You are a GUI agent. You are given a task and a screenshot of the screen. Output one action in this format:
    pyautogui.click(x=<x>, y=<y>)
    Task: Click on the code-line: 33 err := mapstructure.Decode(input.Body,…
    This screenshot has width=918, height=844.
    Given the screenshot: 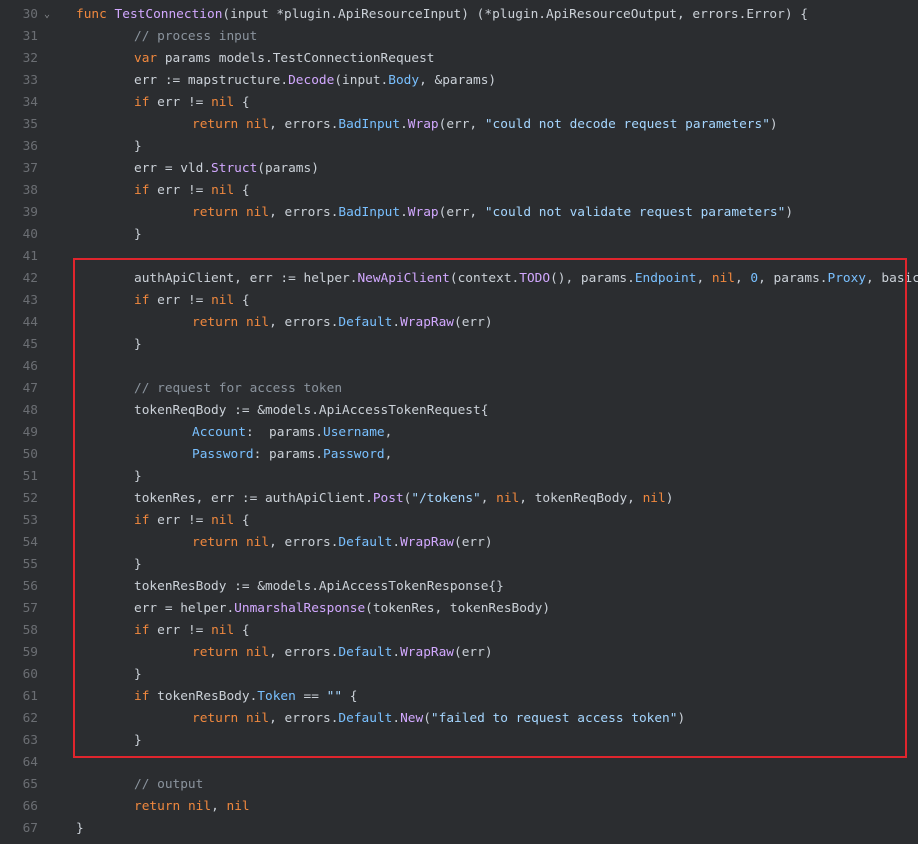 What is the action you would take?
    pyautogui.click(x=459, y=81)
    